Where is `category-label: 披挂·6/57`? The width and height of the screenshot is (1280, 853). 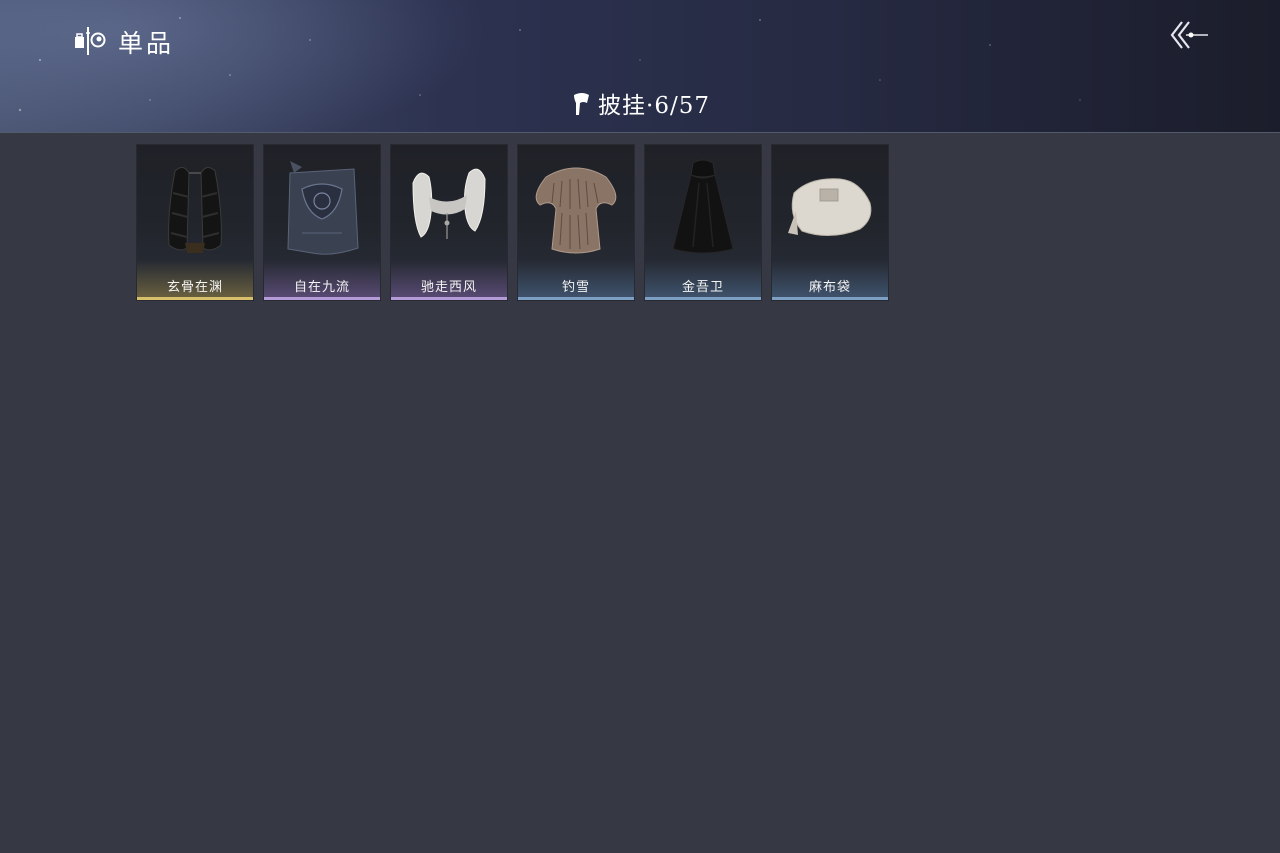
category-label: 披挂·6/57 is located at coordinates (654, 106).